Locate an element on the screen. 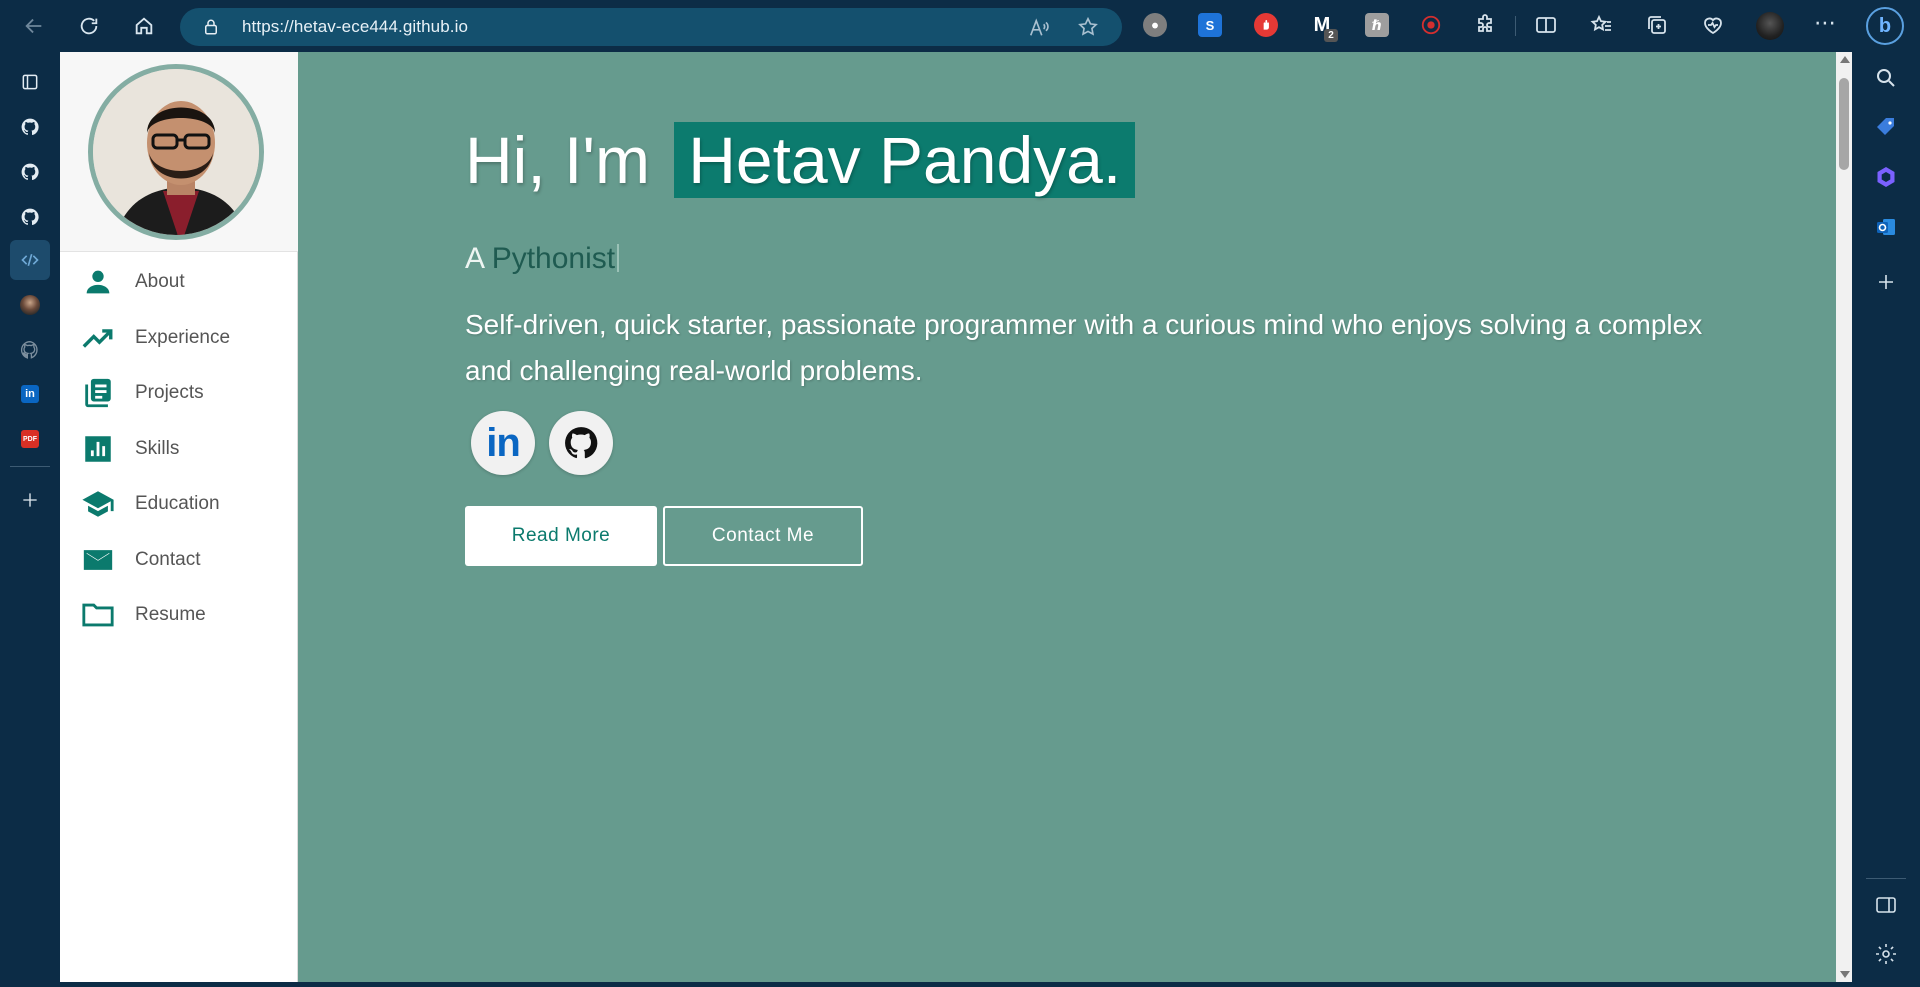  tagline-prefix: A is located at coordinates (474, 258).